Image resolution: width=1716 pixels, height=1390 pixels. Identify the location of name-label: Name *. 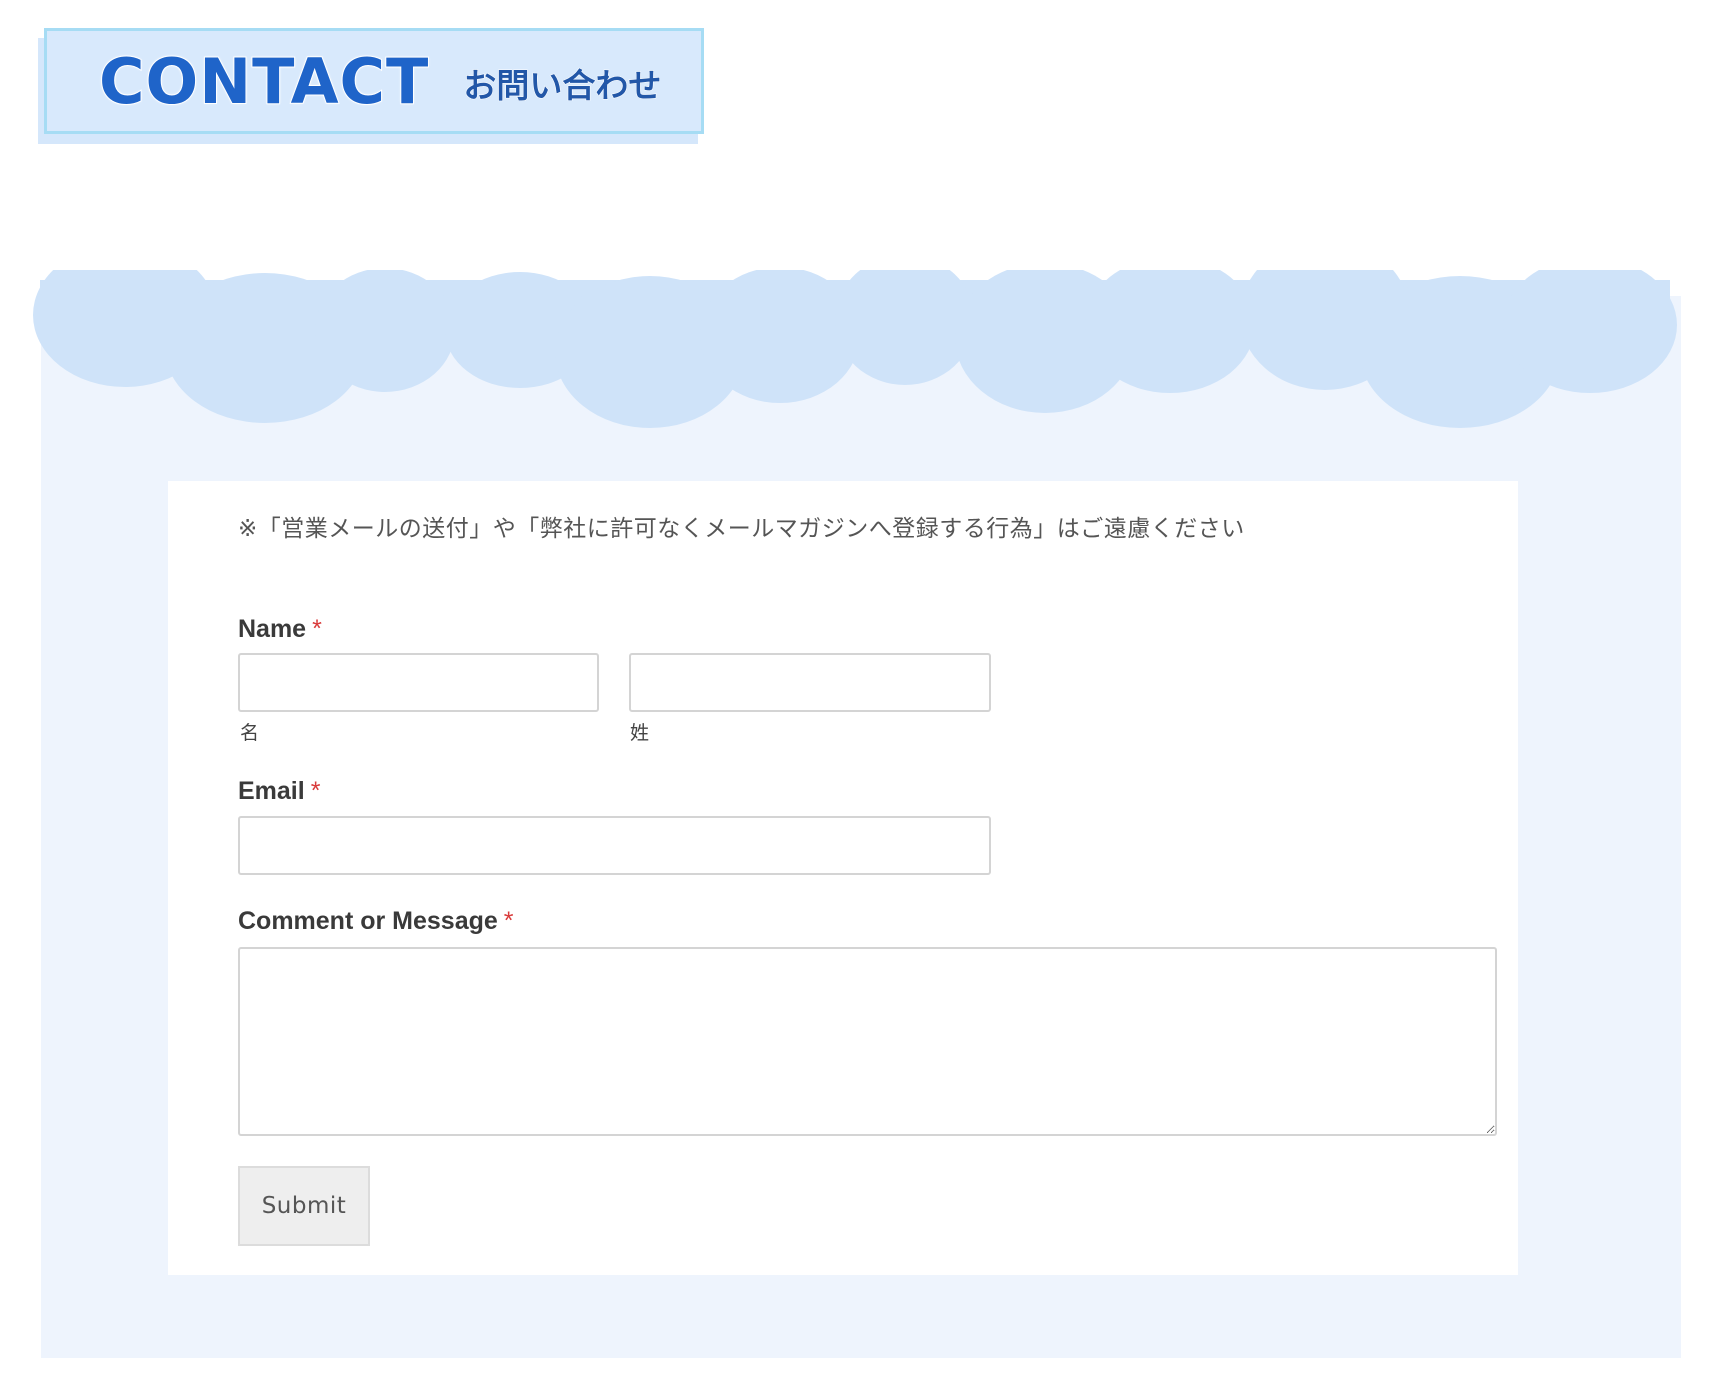
(280, 629).